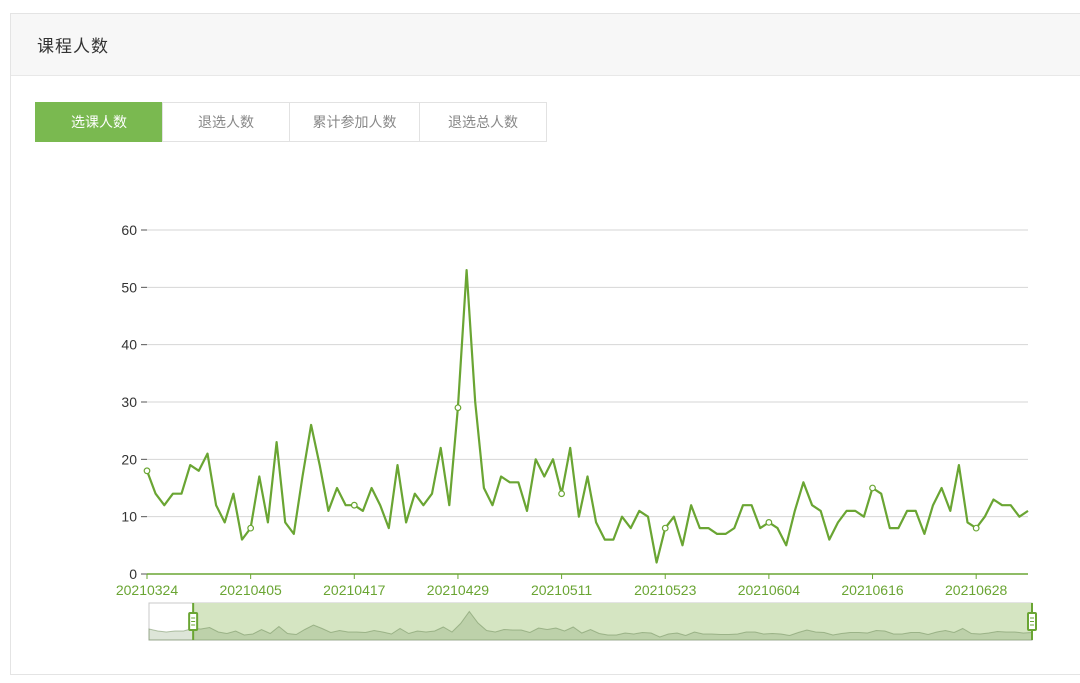 This screenshot has width=1080, height=683. What do you see at coordinates (458, 590) in the screenshot?
I see `x-tick-label: 20210429` at bounding box center [458, 590].